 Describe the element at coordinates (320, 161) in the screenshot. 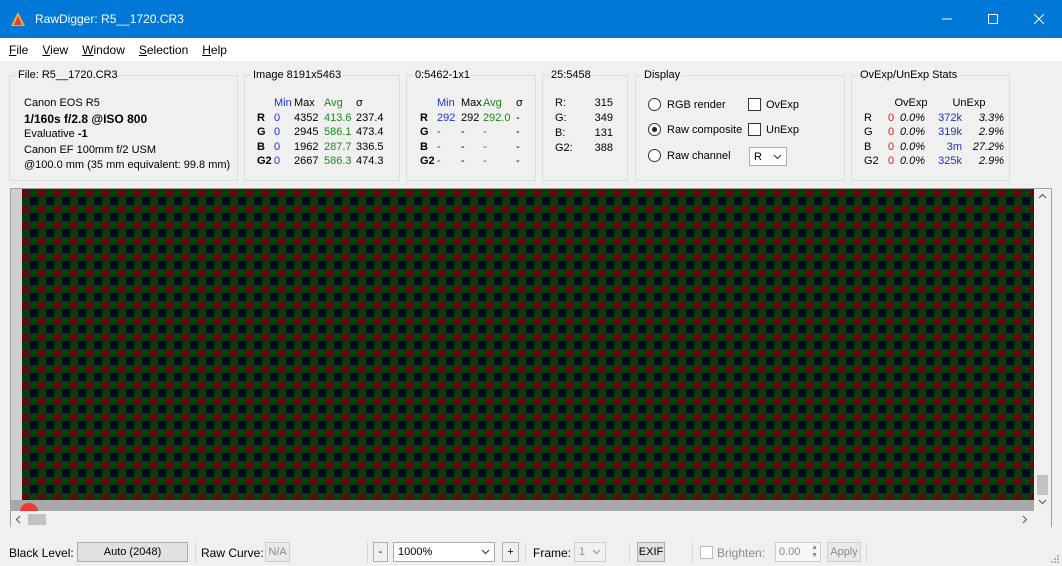

I see `table-row: G2 0 2667 586.3 474.3` at that location.